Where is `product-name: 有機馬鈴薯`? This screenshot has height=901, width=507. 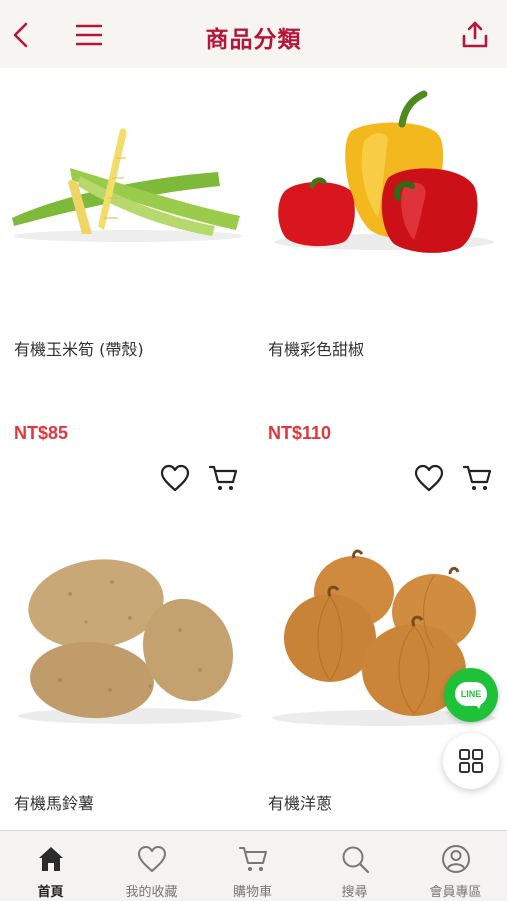
product-name: 有機馬鈴薯 is located at coordinates (54, 802).